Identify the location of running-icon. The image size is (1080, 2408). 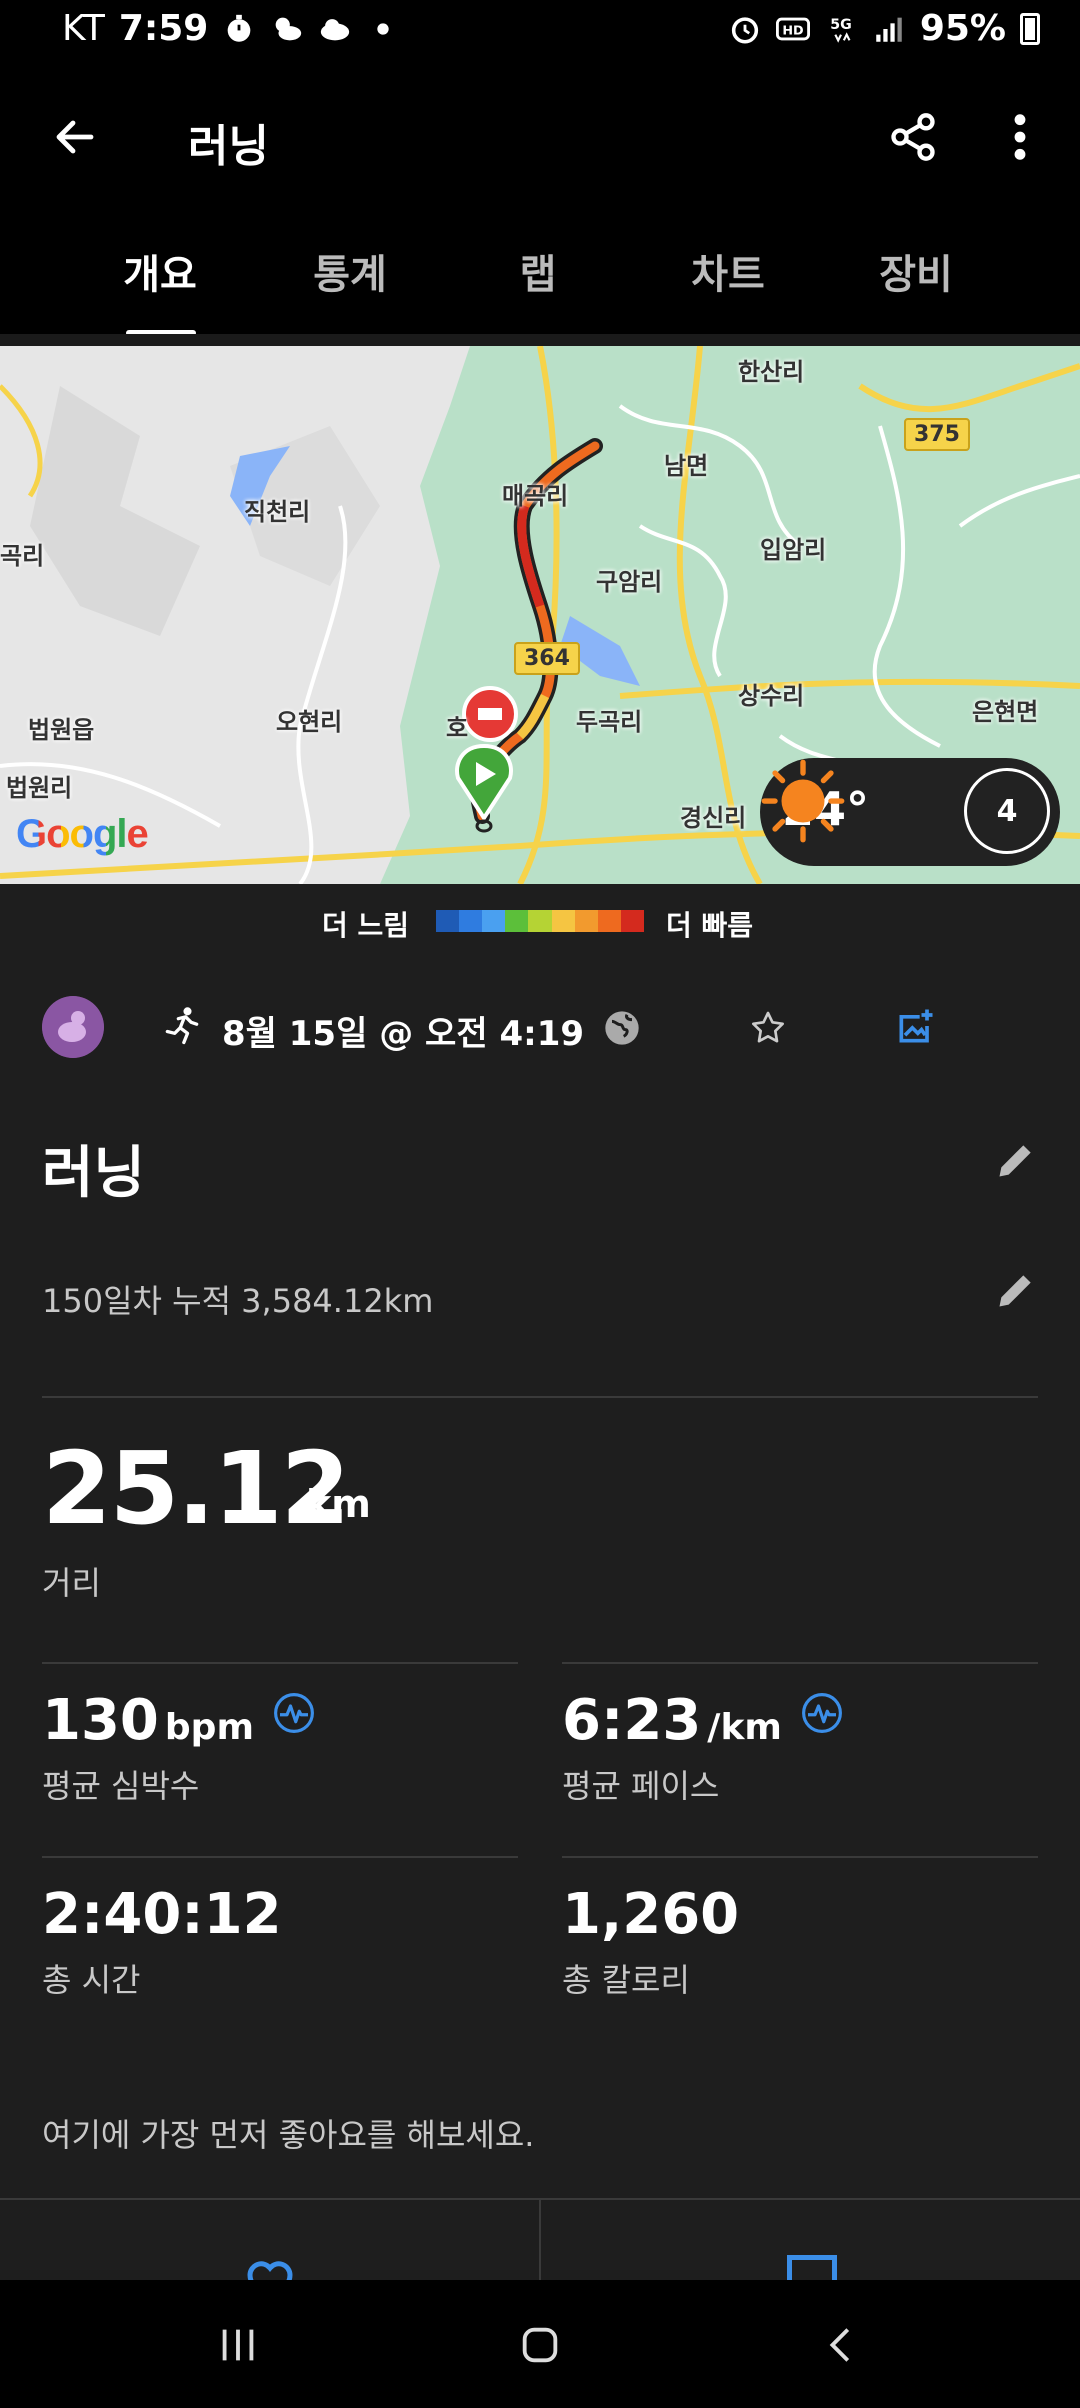
(182, 1026).